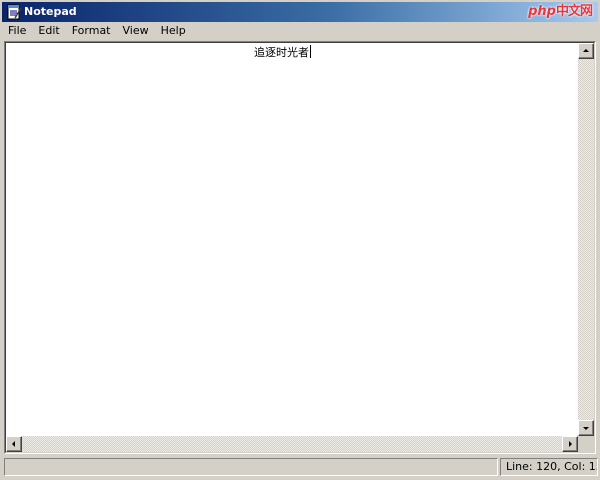 The width and height of the screenshot is (600, 480). I want to click on arrow-right-icon, so click(570, 444).